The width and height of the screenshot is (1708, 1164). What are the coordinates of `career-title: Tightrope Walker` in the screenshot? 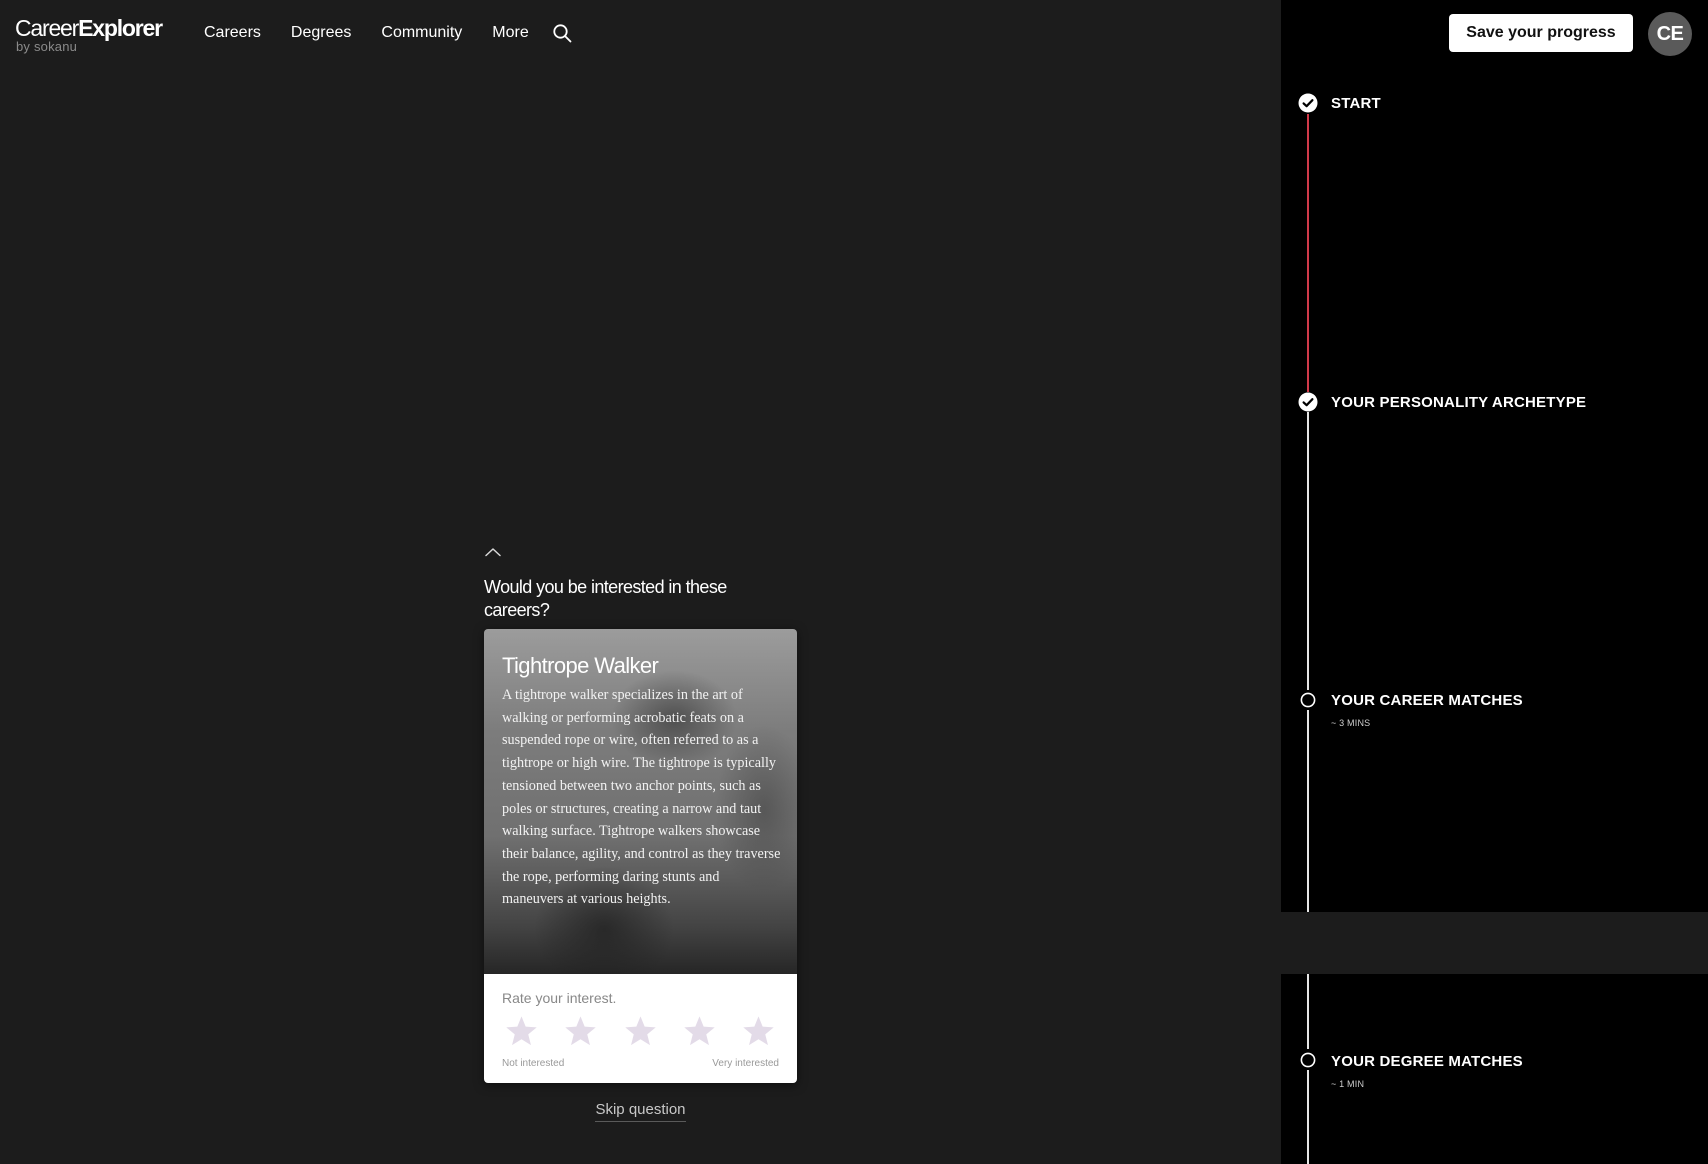 It's located at (580, 665).